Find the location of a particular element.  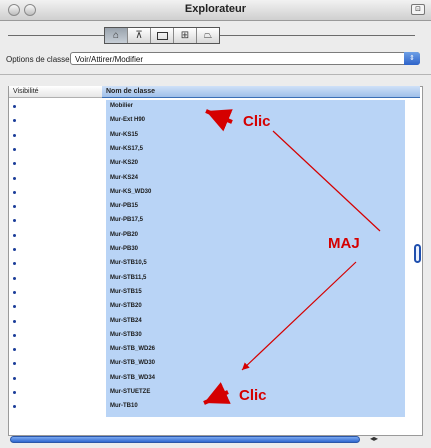

vertical-scroll-thumb is located at coordinates (417, 253).